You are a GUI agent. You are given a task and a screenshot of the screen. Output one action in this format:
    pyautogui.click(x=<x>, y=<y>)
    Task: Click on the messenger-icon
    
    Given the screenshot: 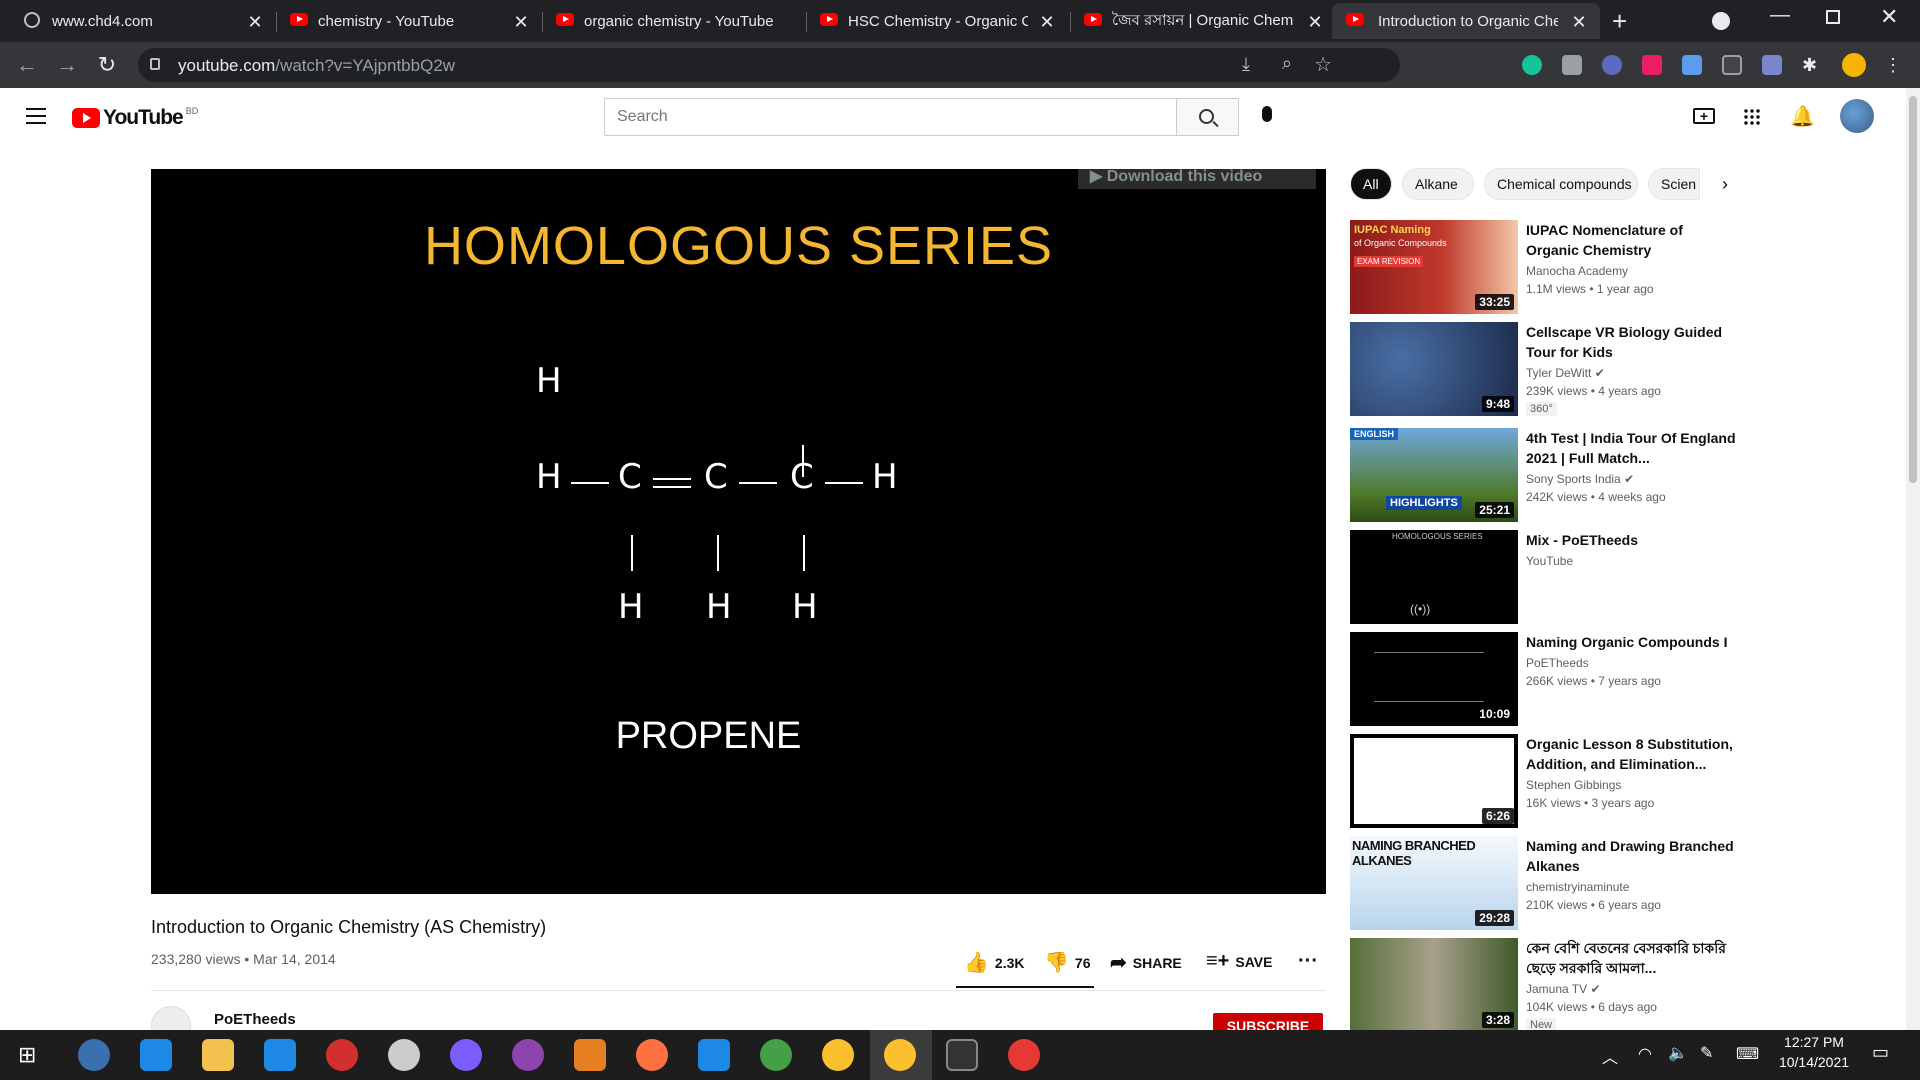 What is the action you would take?
    pyautogui.click(x=466, y=1055)
    